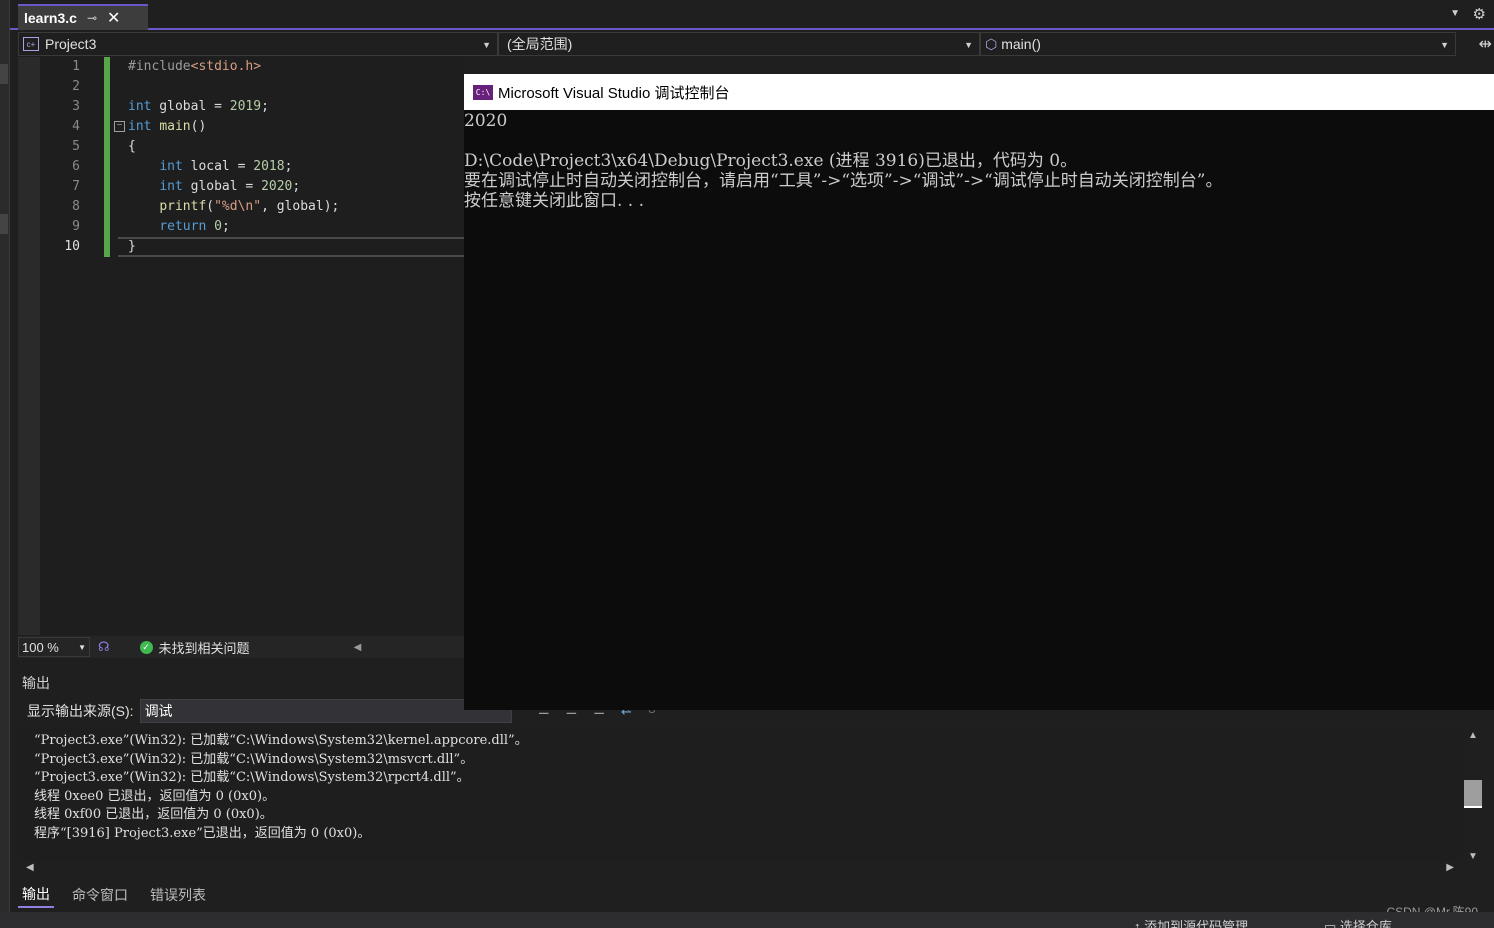  Describe the element at coordinates (752, 15) in the screenshot. I see `document-tab-bar: learn3.c ⊸ ✕ ▼ ⚙` at that location.